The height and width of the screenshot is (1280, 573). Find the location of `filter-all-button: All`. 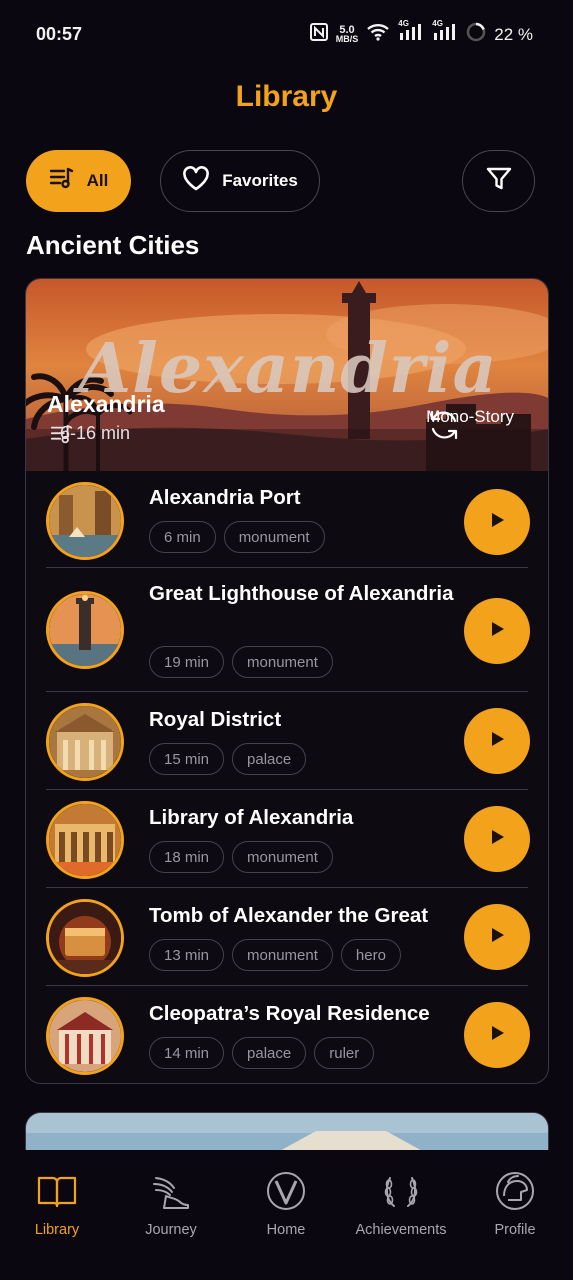

filter-all-button: All is located at coordinates (78, 181).